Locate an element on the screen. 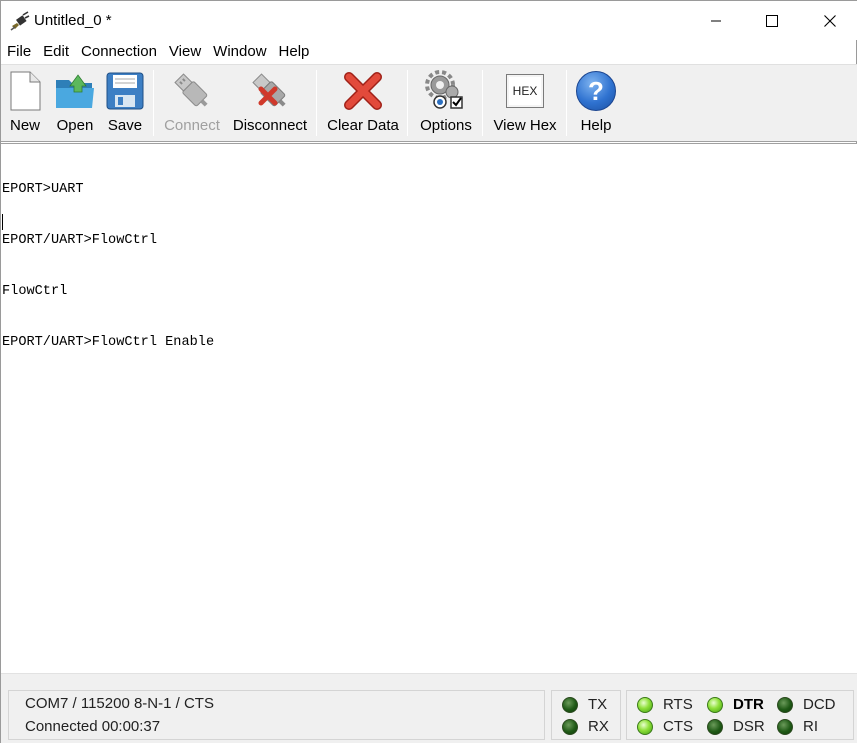 Image resolution: width=857 pixels, height=743 pixels. help-icon-text: ? is located at coordinates (596, 90).